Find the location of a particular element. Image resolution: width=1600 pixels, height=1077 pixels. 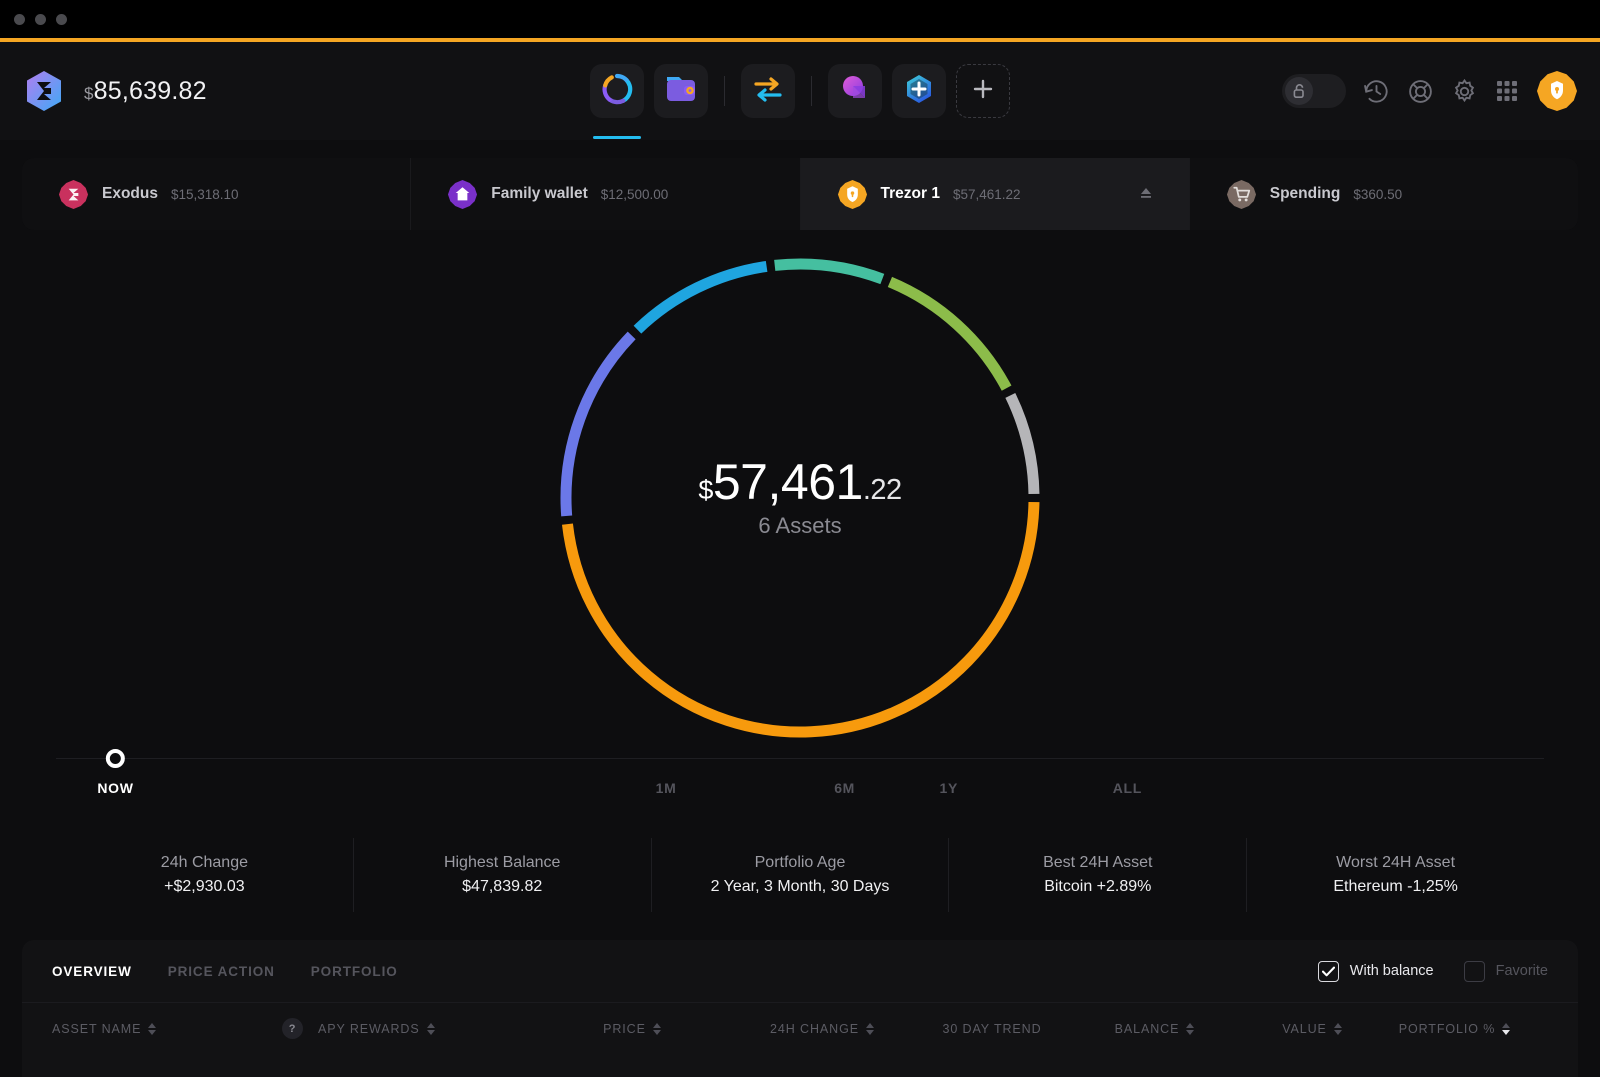

window-minimize-dot is located at coordinates (40, 19).